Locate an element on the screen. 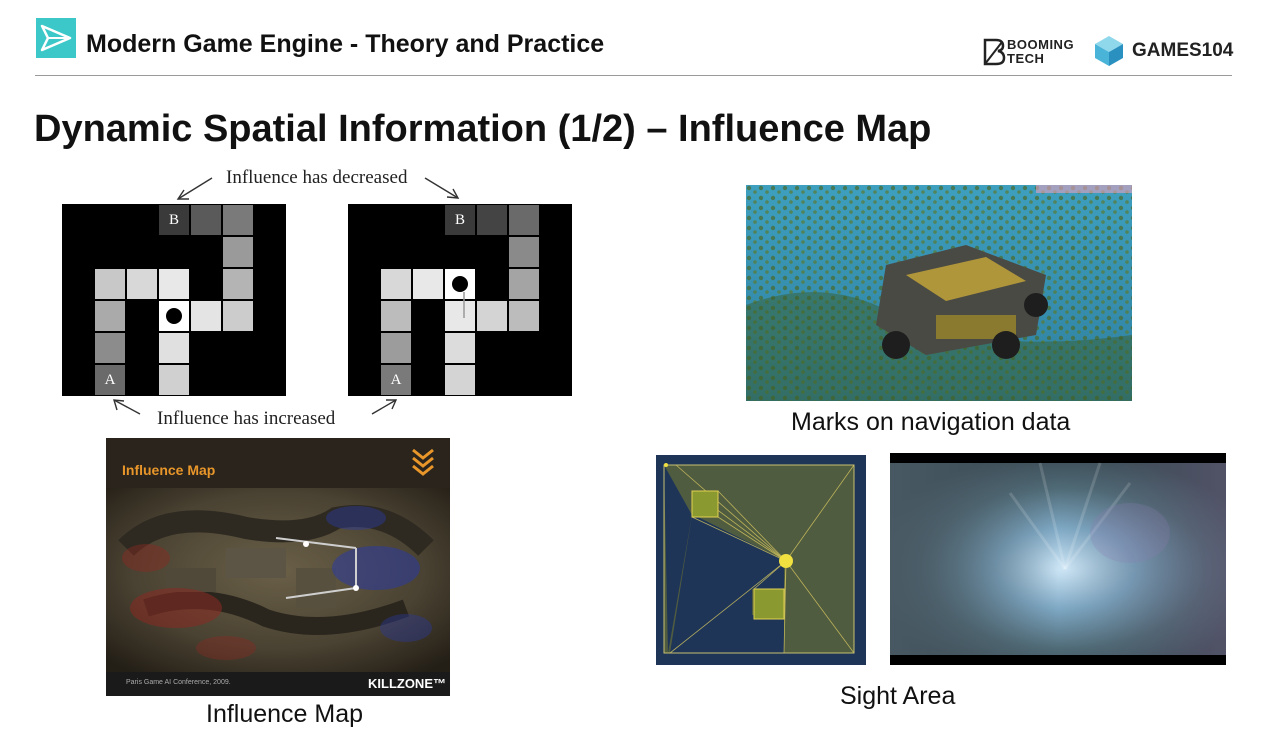 The height and width of the screenshot is (740, 1280). influence-grid-before: B A is located at coordinates (174, 300).